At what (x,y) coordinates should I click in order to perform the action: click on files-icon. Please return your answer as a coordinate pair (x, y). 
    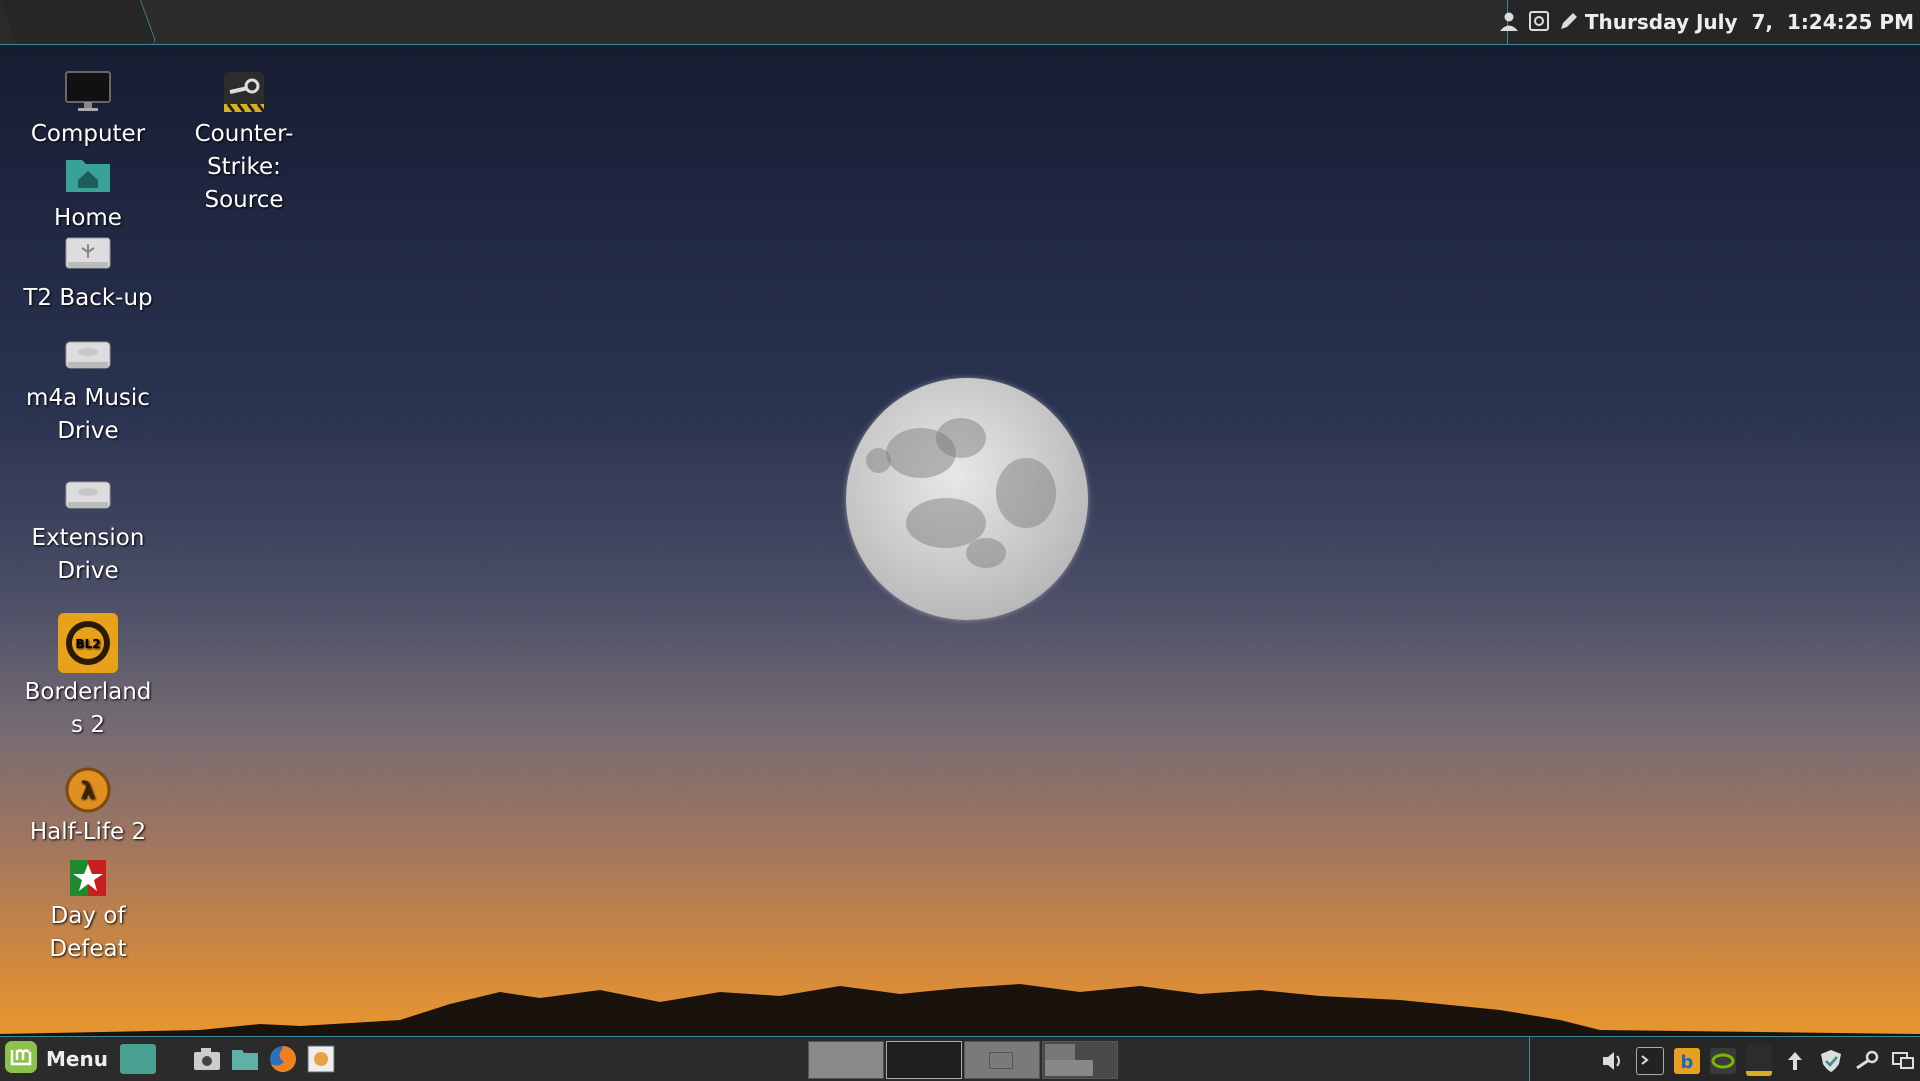
    Looking at the image, I should click on (245, 1059).